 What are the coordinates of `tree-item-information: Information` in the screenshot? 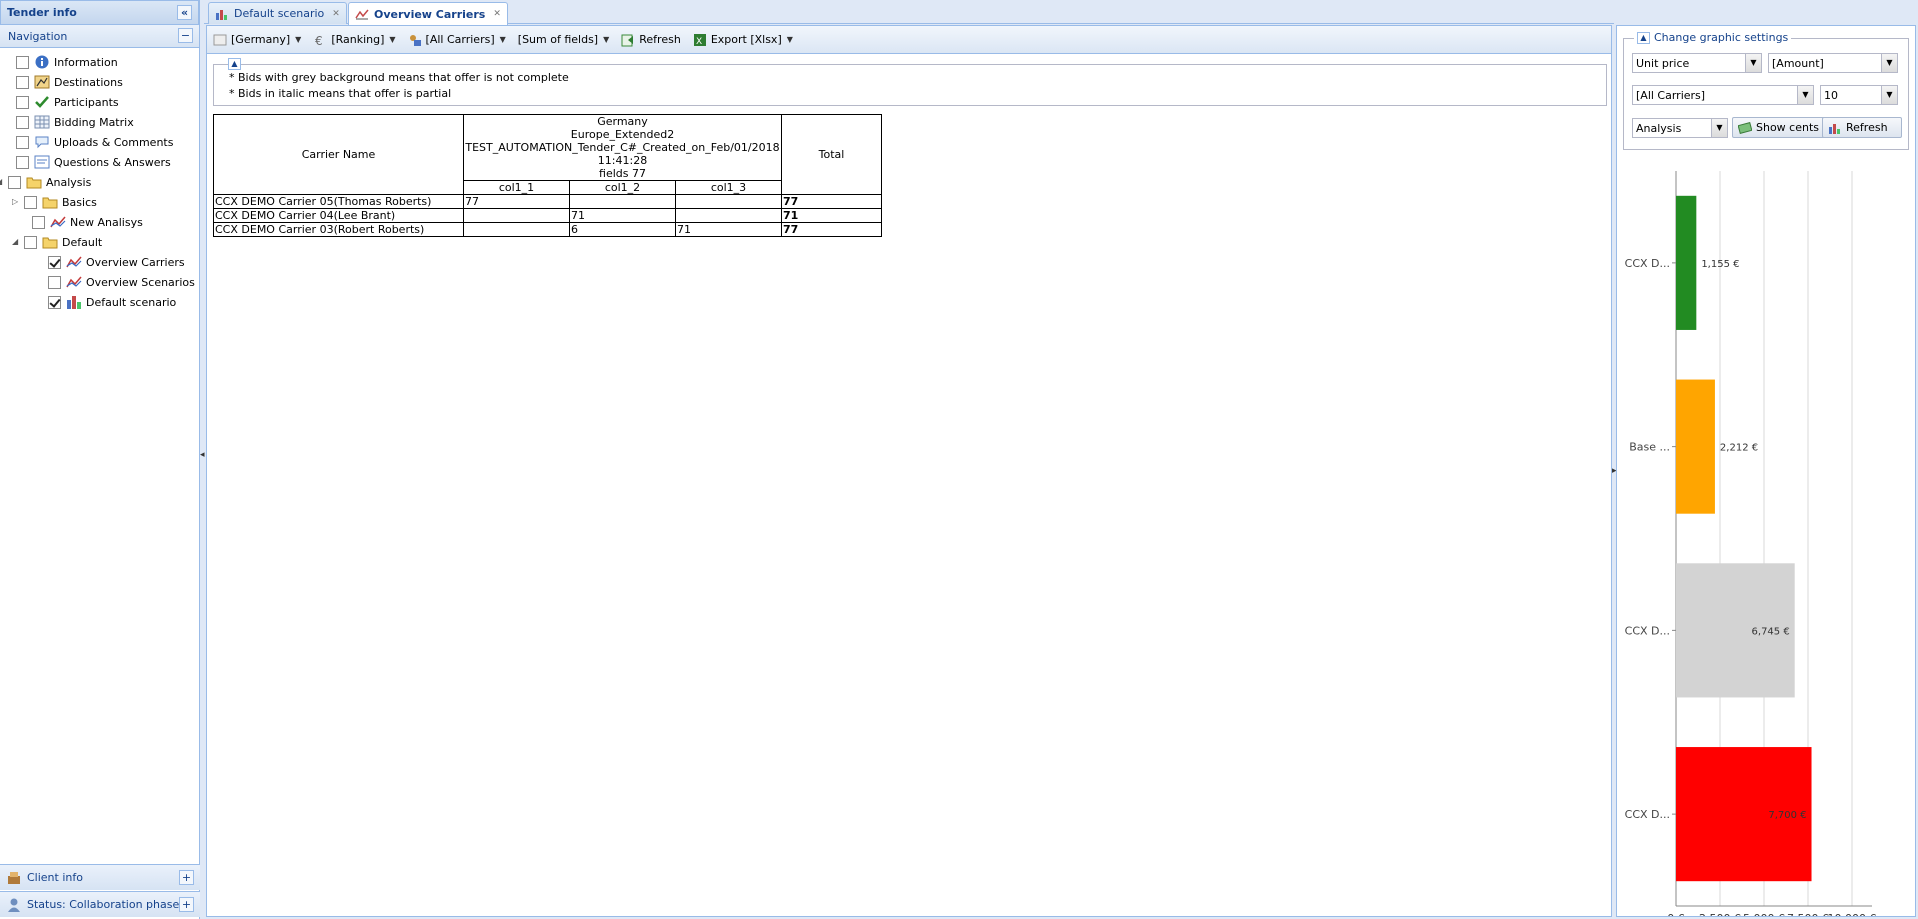 It's located at (67, 62).